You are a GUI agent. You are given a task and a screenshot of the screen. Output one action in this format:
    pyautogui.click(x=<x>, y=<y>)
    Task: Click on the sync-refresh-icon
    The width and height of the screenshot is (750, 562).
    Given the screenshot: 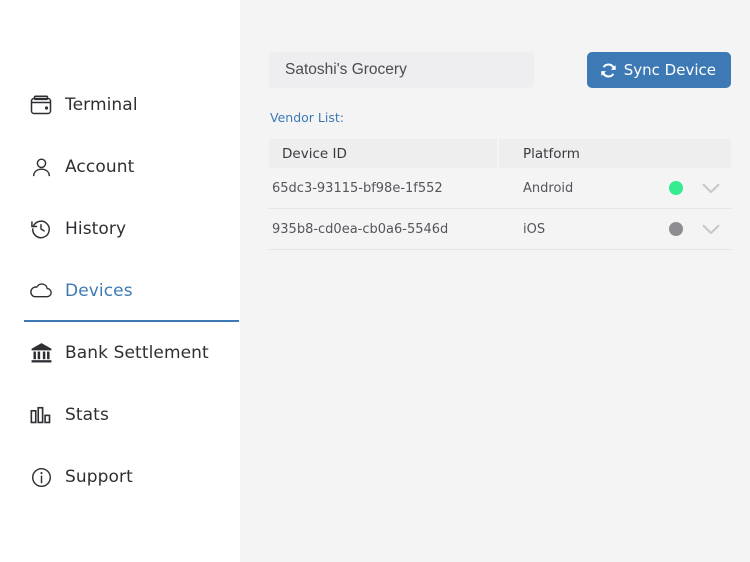 What is the action you would take?
    pyautogui.click(x=608, y=70)
    